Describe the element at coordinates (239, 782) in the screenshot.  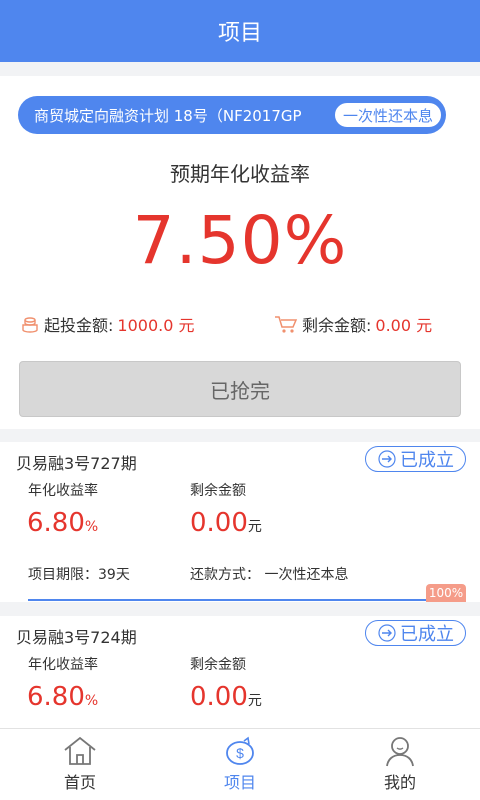
I see `tab-label: 项目` at that location.